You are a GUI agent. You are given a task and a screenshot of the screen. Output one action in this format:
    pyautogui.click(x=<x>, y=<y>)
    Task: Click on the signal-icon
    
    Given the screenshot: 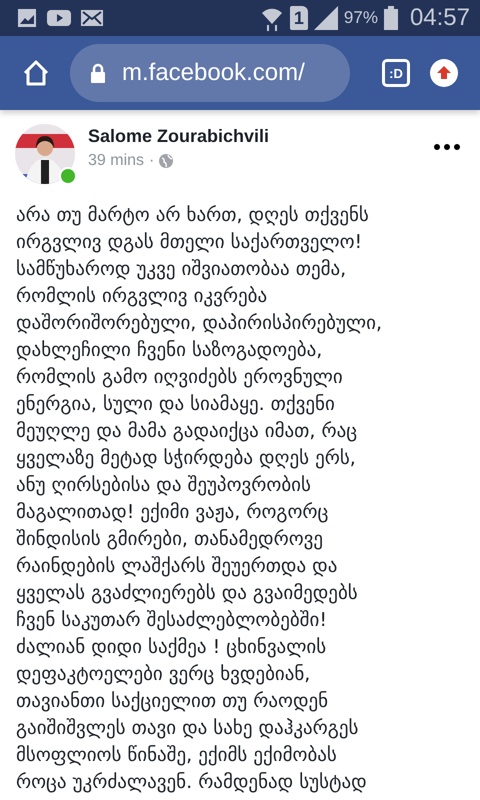 What is the action you would take?
    pyautogui.click(x=326, y=18)
    